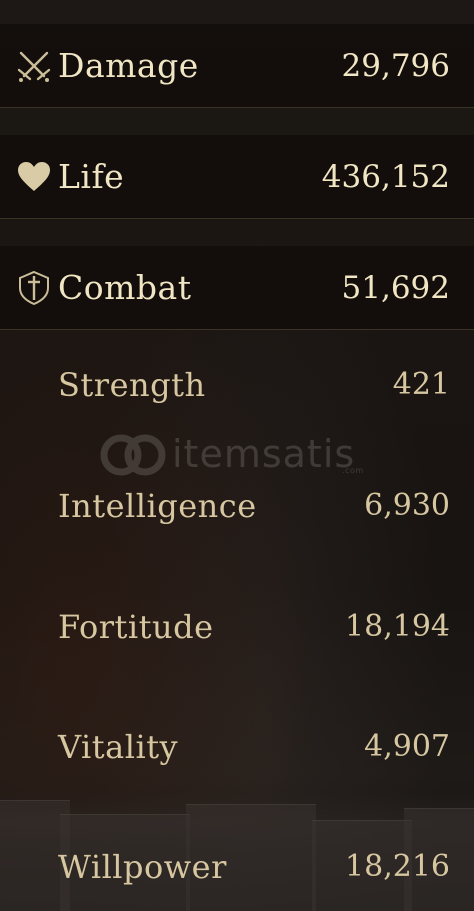 The image size is (474, 911). What do you see at coordinates (125, 287) in the screenshot?
I see `combat-label: Combat` at bounding box center [125, 287].